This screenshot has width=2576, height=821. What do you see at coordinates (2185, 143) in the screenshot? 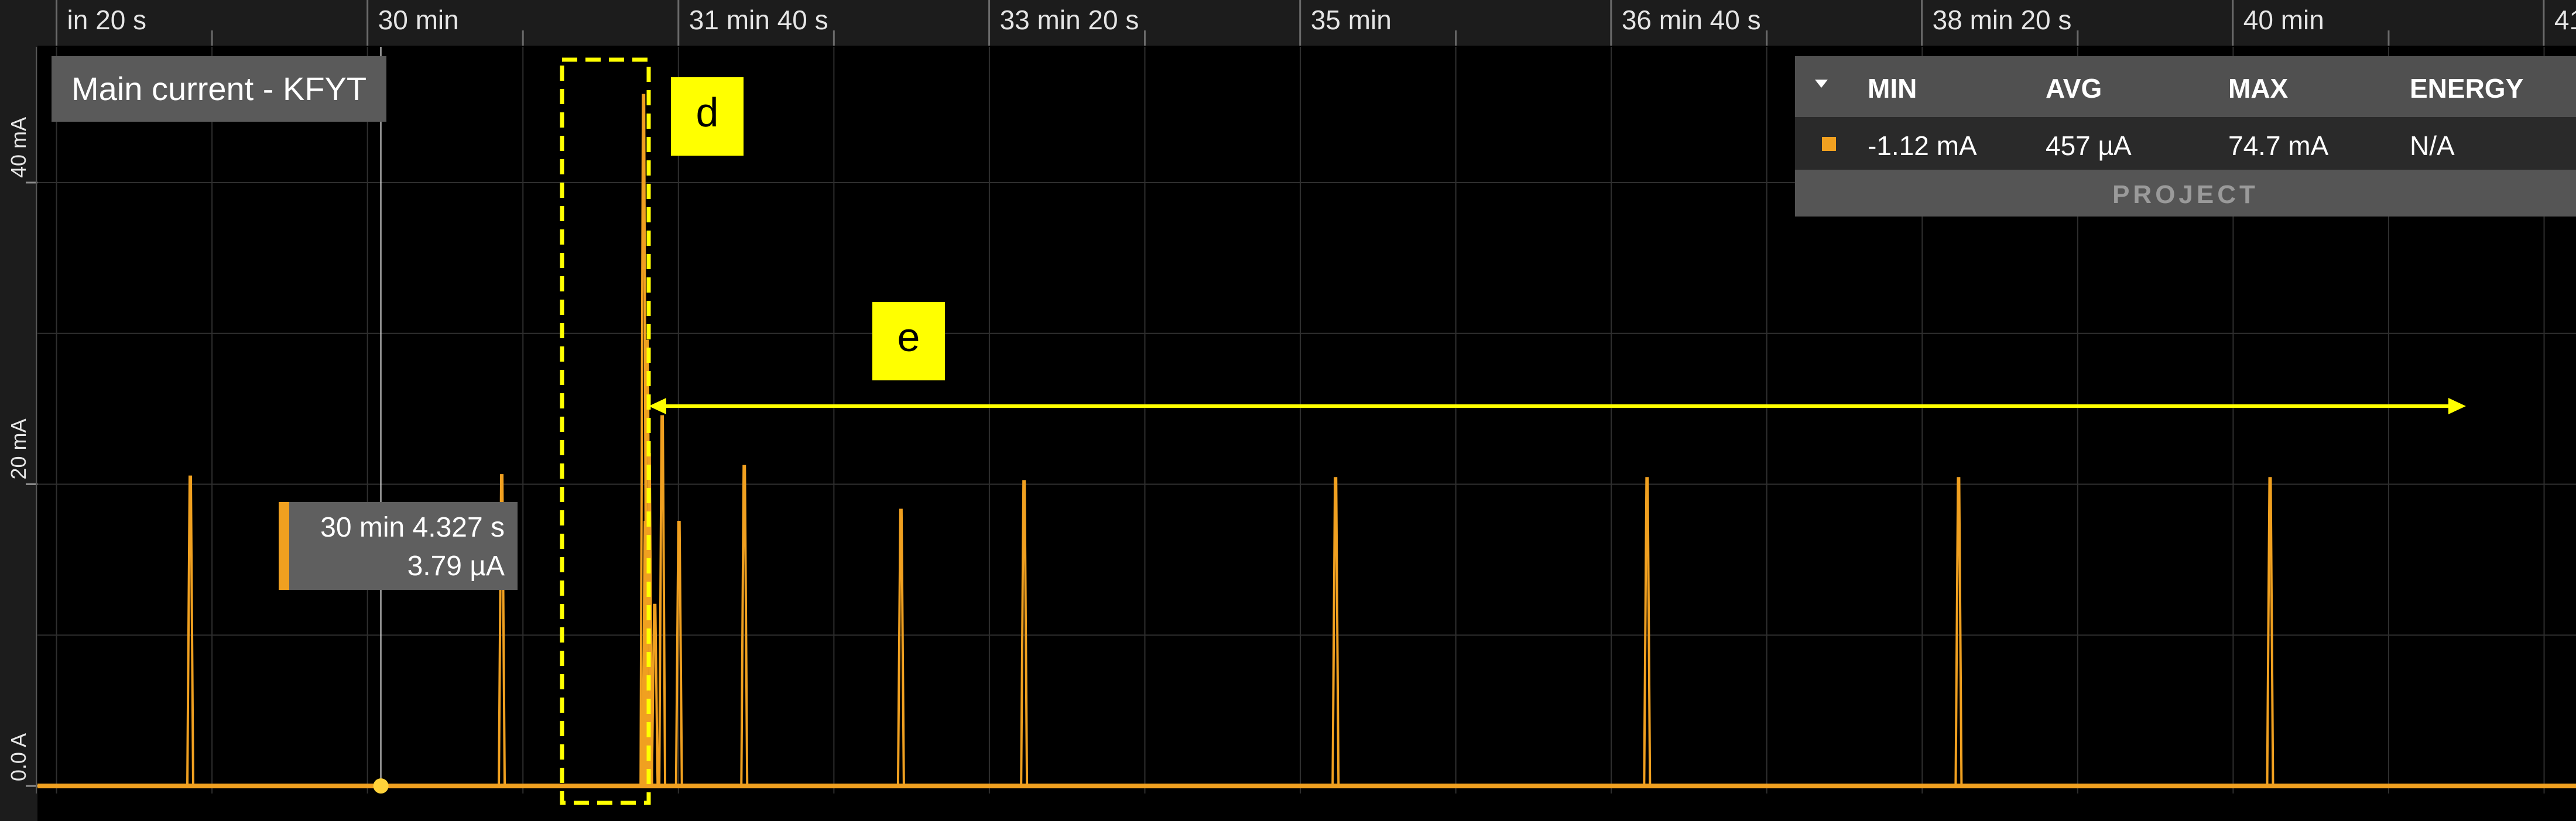
I see `stats-value-row: -1.12 mA 457 µA 74.7 mA N/A` at bounding box center [2185, 143].